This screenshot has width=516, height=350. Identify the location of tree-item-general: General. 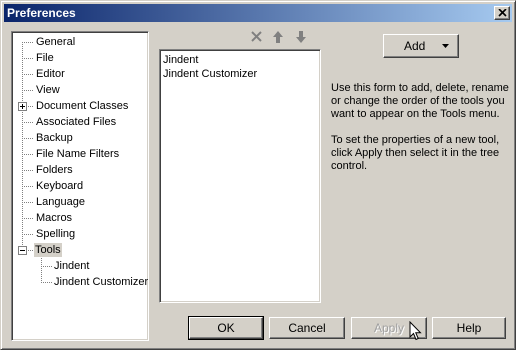
(77, 43).